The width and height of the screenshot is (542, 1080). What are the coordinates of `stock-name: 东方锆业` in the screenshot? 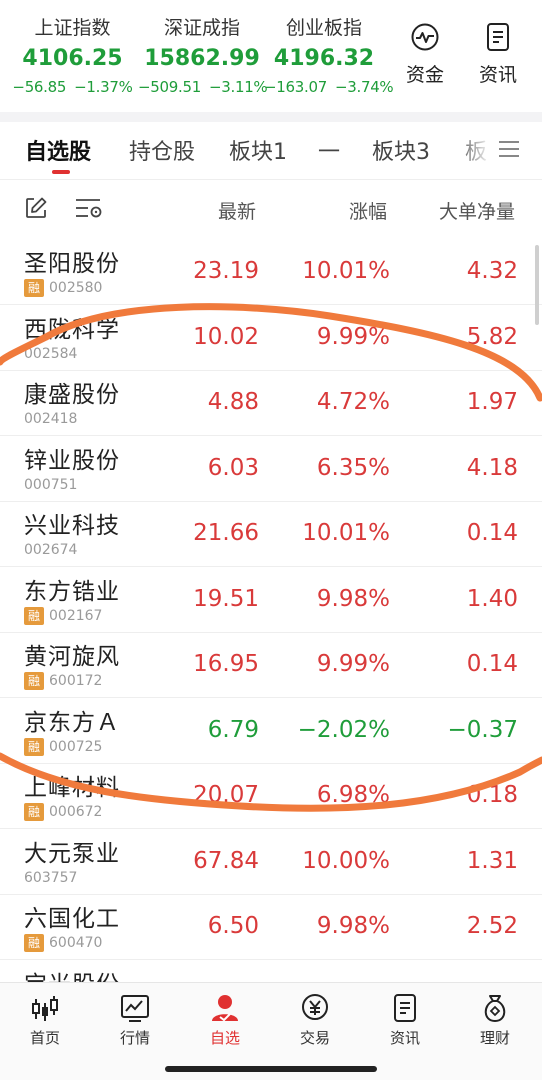 It's located at (72, 591).